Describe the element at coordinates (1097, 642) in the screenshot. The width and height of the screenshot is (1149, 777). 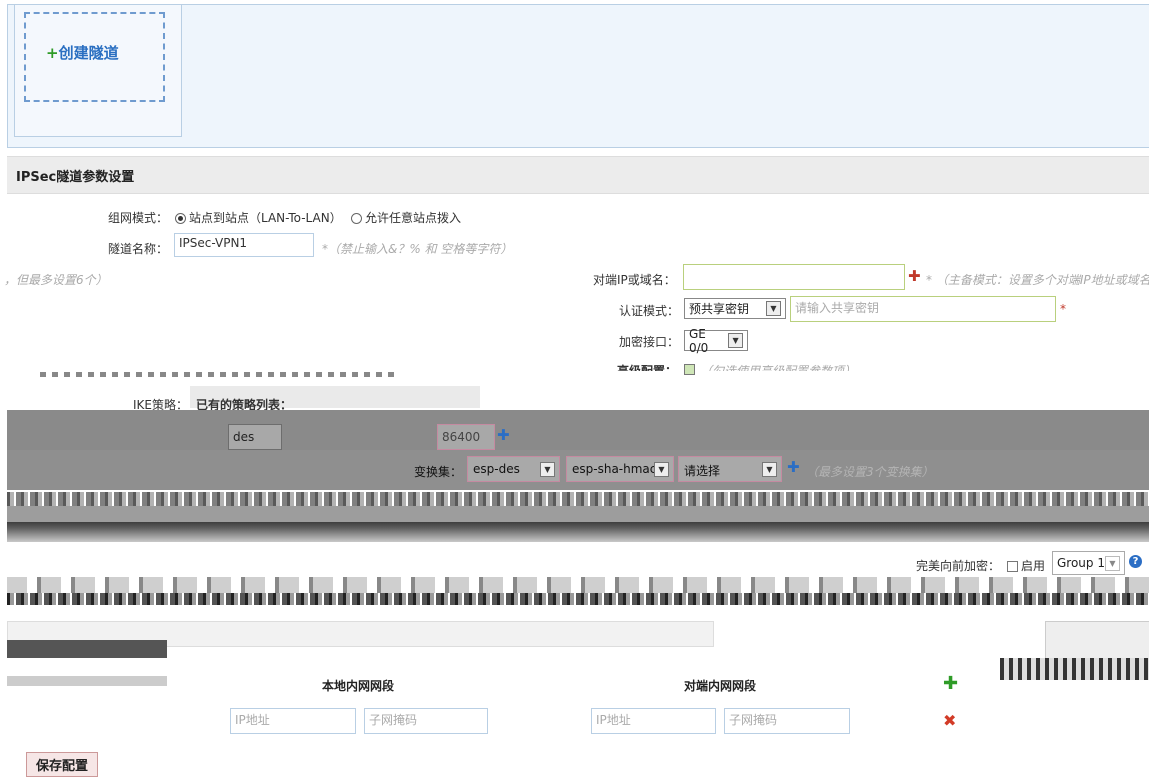
I see `glitch-right-panel` at that location.